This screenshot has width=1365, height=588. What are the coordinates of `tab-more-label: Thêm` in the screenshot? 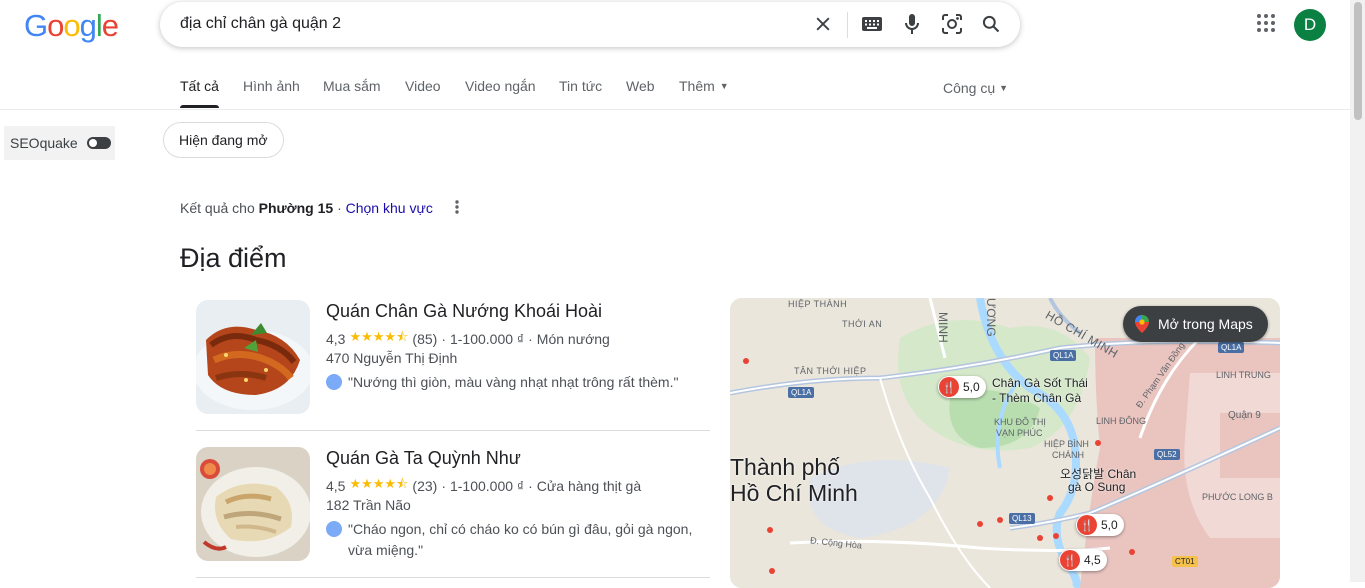 It's located at (697, 86).